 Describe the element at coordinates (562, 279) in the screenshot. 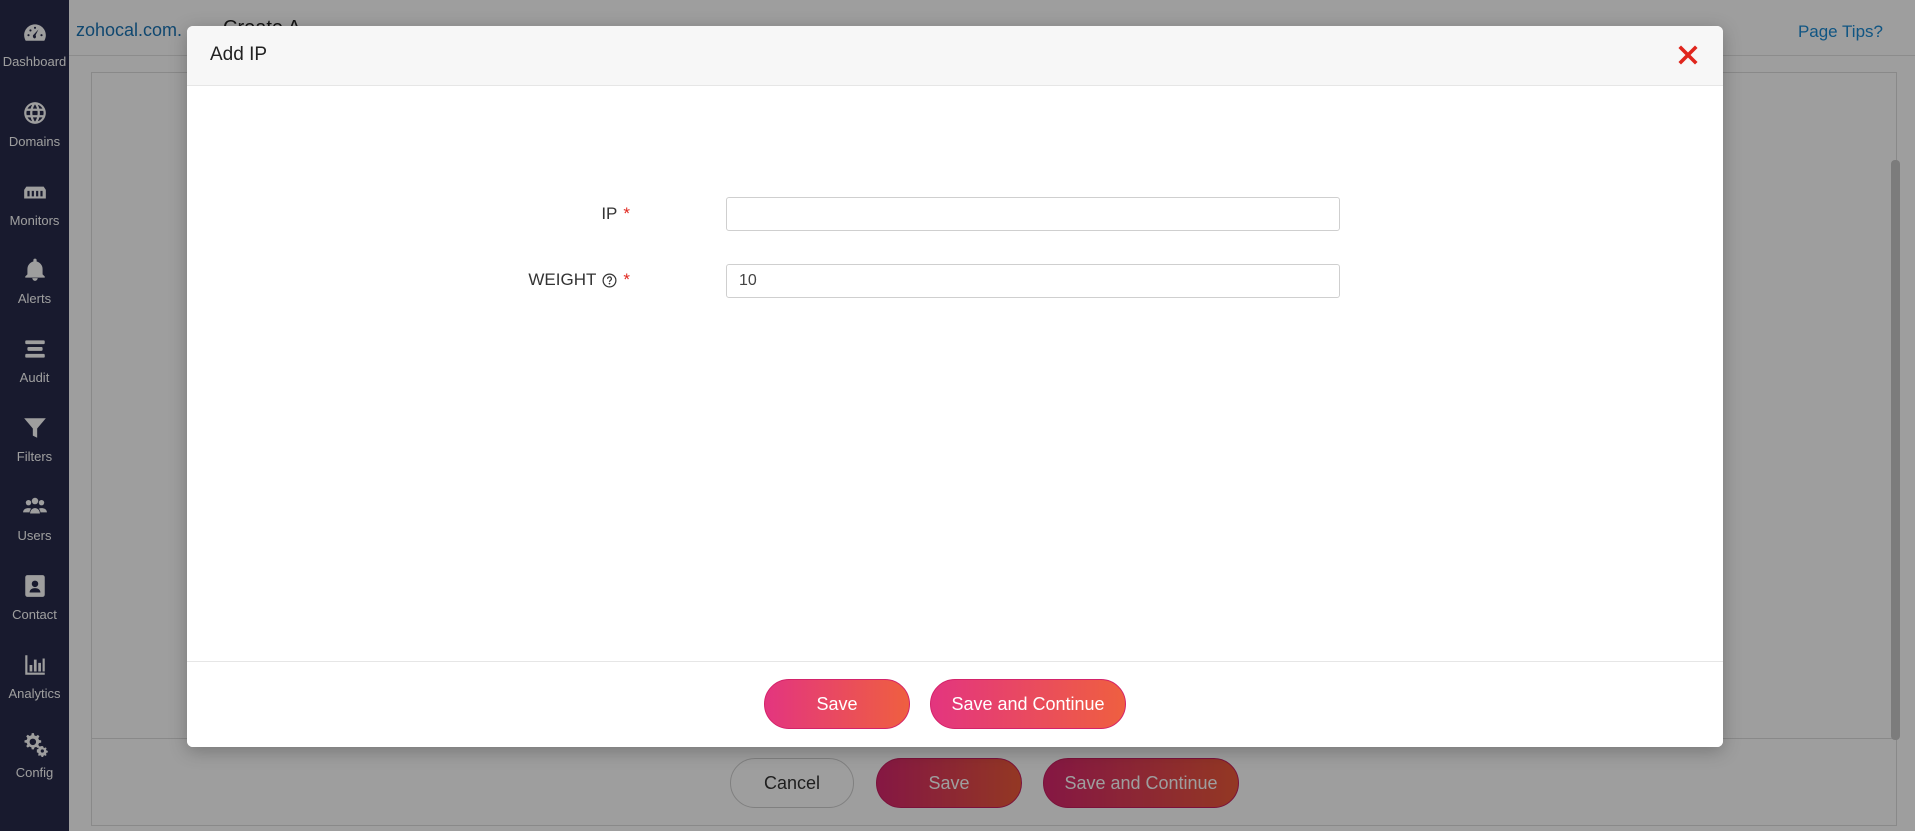

I see `weight-label-text: WEIGHT` at that location.